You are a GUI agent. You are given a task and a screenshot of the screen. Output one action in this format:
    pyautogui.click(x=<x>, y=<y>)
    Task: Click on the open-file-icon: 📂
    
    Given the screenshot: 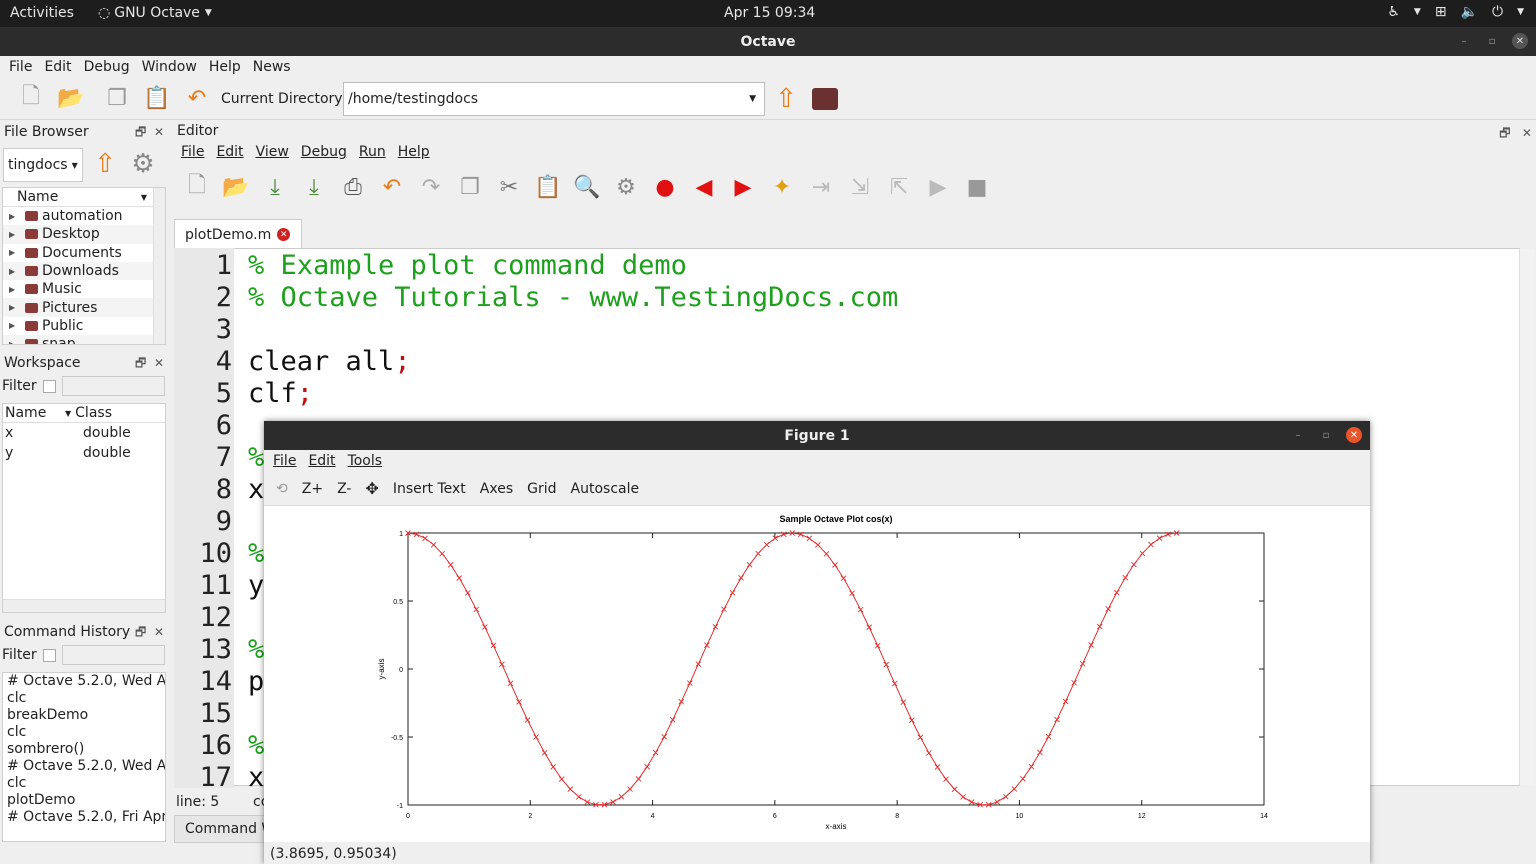 What is the action you would take?
    pyautogui.click(x=236, y=187)
    